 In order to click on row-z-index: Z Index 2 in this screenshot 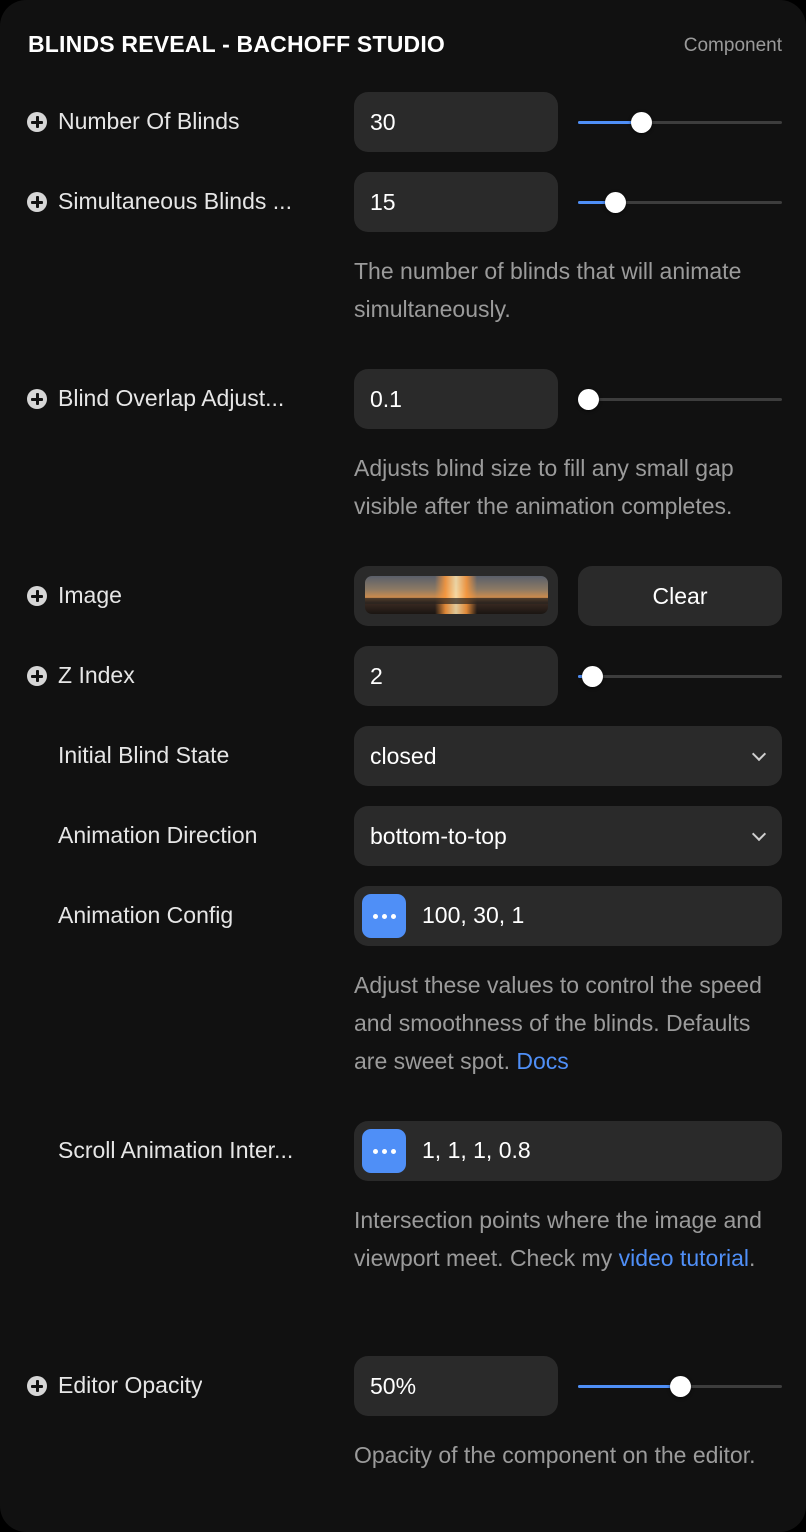, I will do `click(403, 676)`.